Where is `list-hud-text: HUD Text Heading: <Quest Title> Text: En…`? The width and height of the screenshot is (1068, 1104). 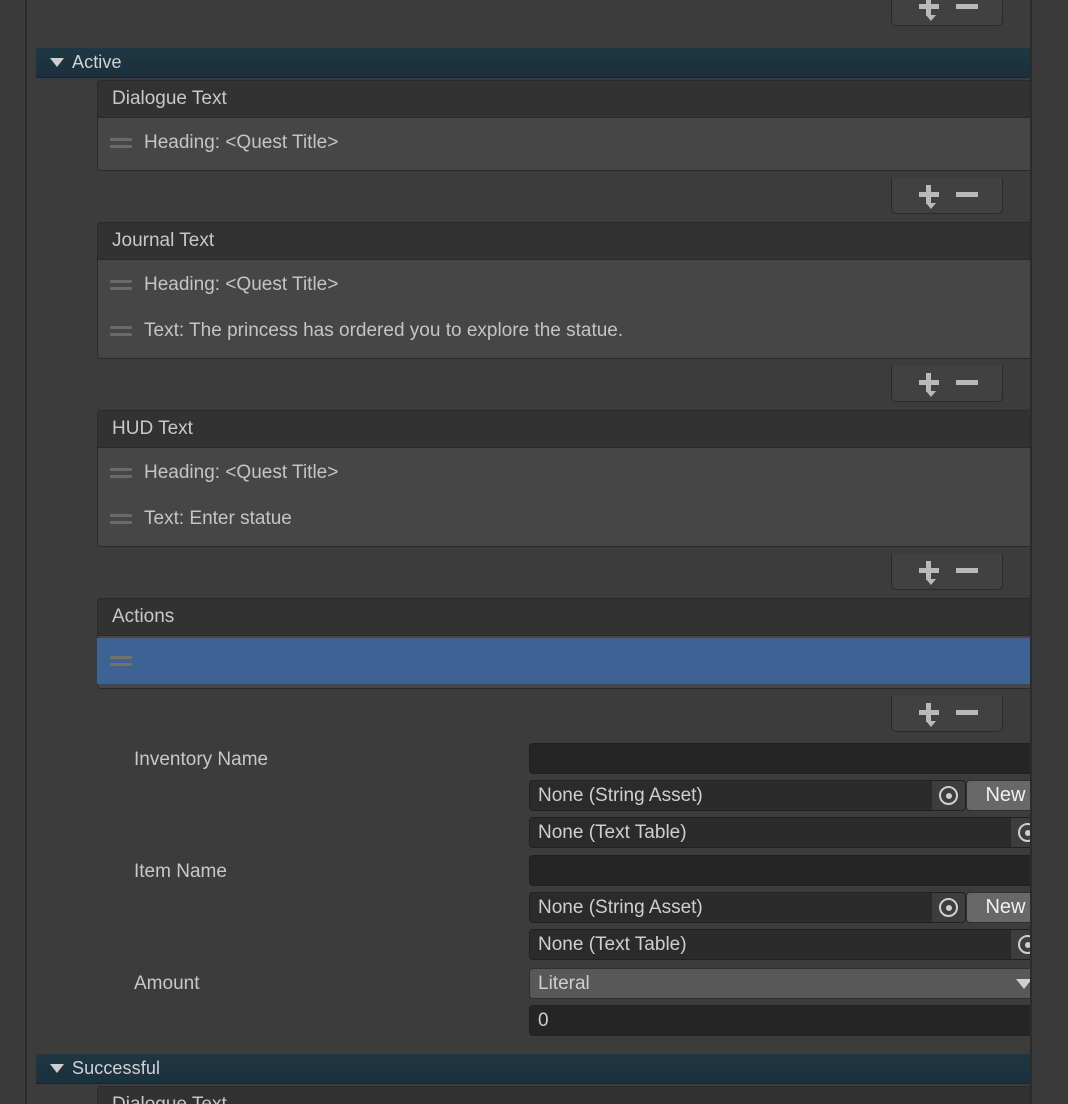 list-hud-text: HUD Text Heading: <Quest Title> Text: En… is located at coordinates (574, 478).